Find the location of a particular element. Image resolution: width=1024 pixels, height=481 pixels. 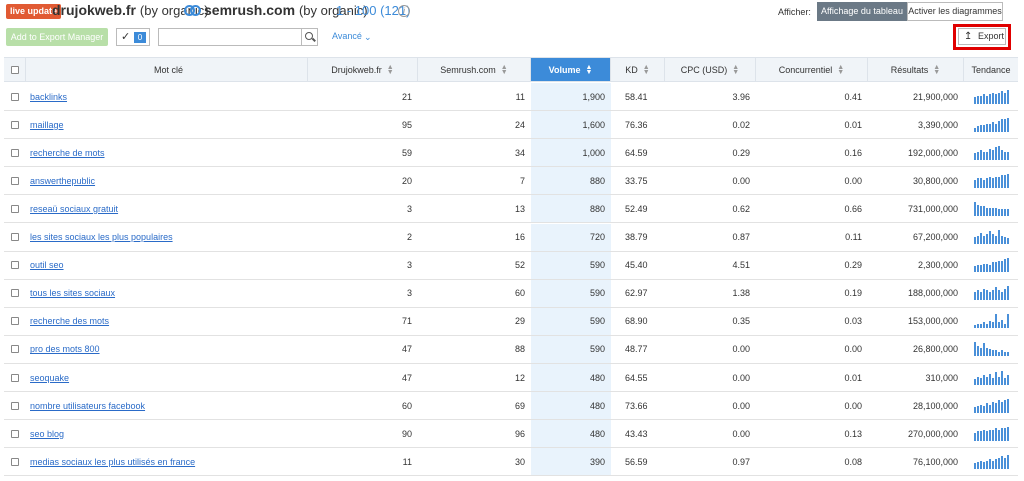

keyword-filter-input is located at coordinates (230, 37).